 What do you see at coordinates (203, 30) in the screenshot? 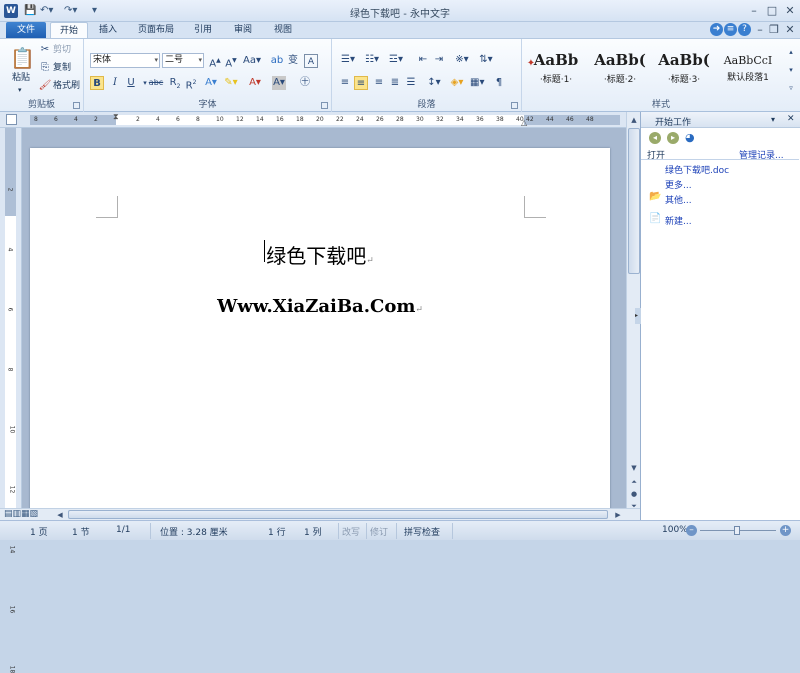
I see `tab-references: 引用` at bounding box center [203, 30].